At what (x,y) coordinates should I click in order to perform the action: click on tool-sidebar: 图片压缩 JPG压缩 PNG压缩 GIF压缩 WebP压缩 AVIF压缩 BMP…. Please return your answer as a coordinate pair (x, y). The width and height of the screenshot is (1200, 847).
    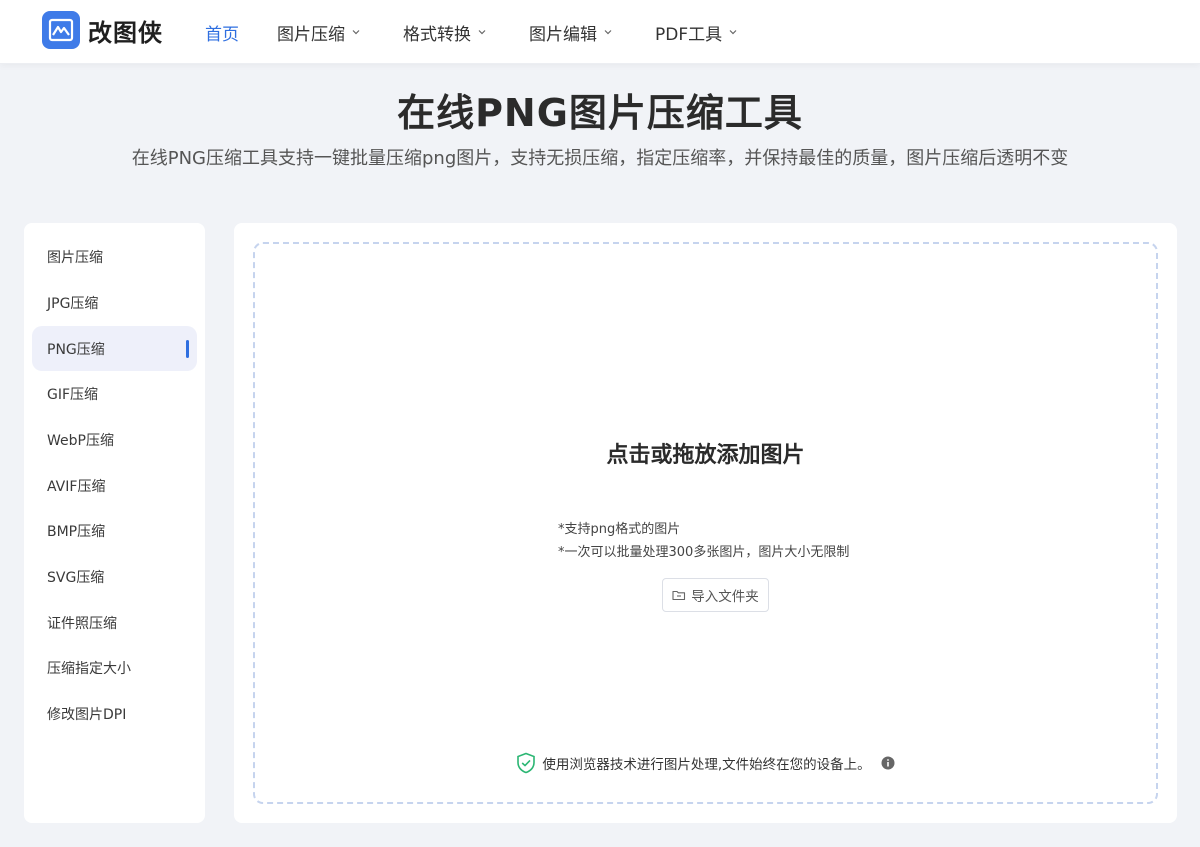
    Looking at the image, I should click on (114, 523).